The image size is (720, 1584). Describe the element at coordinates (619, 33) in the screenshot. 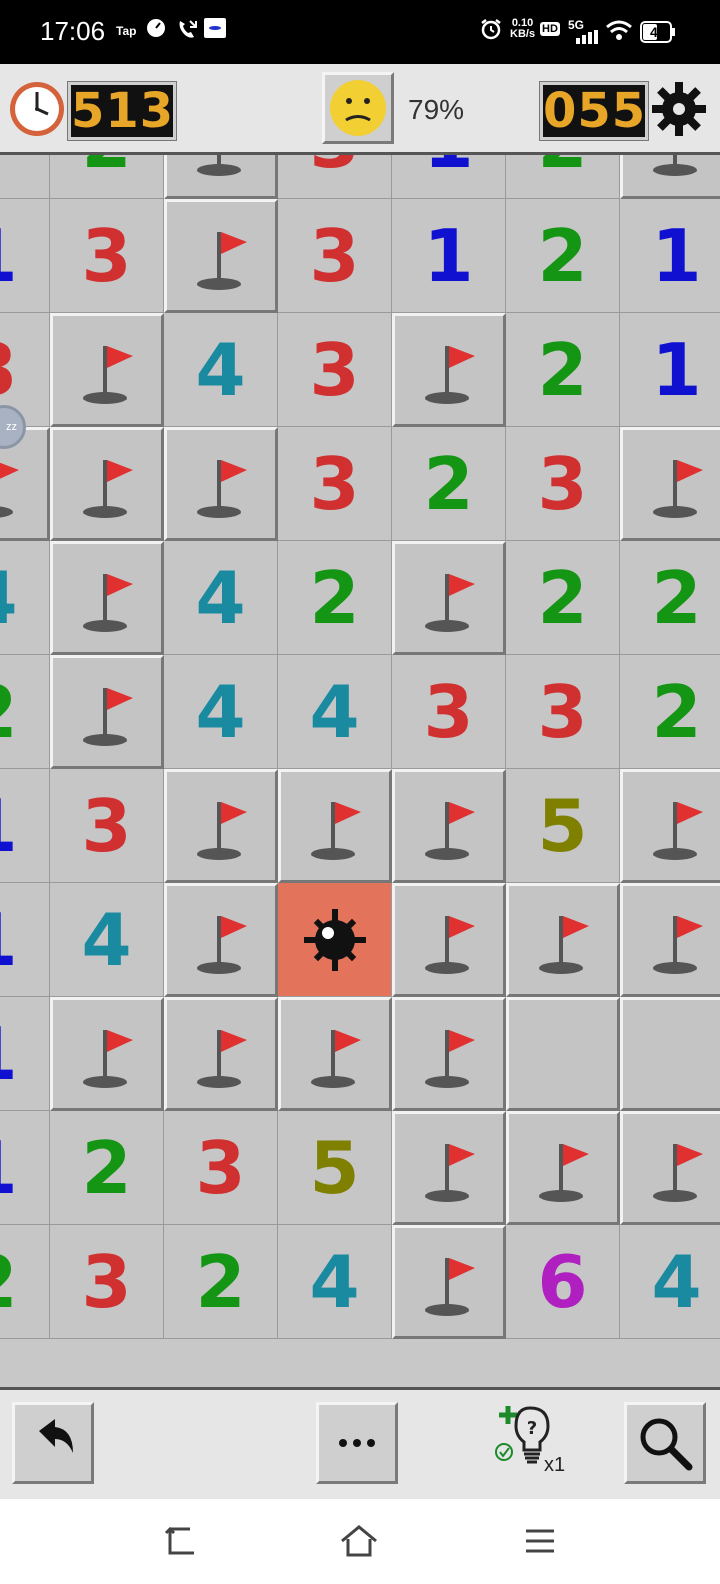

I see `wifi-icon` at that location.